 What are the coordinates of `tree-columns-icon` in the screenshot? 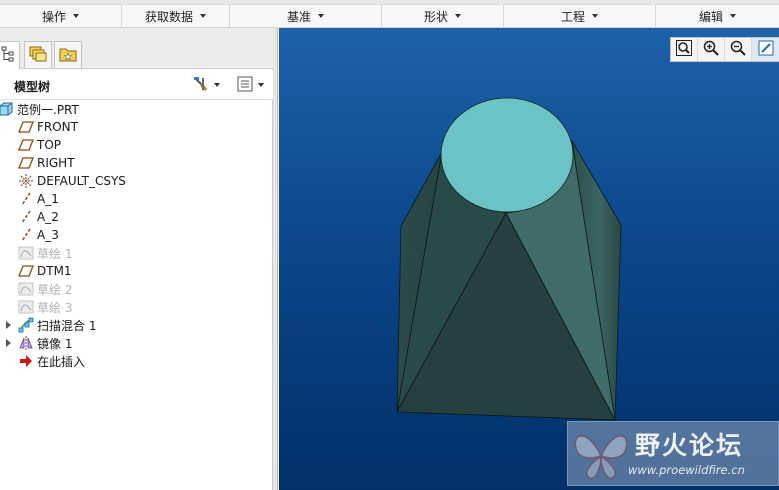 It's located at (245, 85).